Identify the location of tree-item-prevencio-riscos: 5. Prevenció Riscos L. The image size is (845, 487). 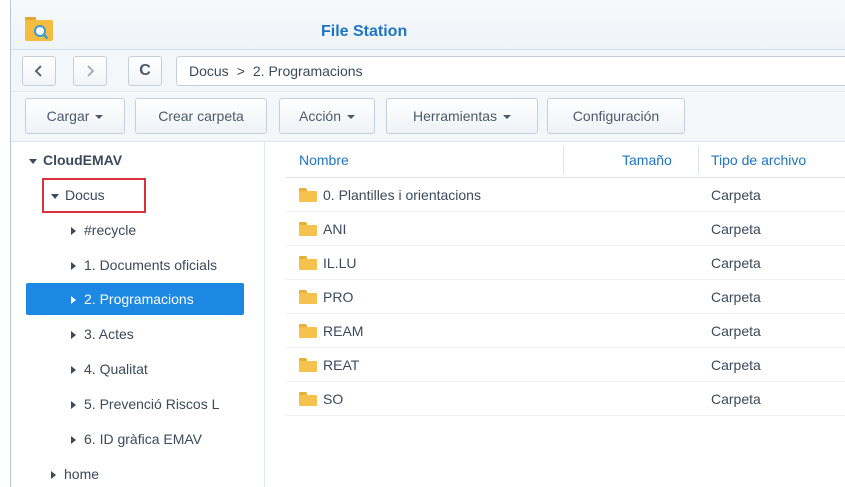
(160, 404).